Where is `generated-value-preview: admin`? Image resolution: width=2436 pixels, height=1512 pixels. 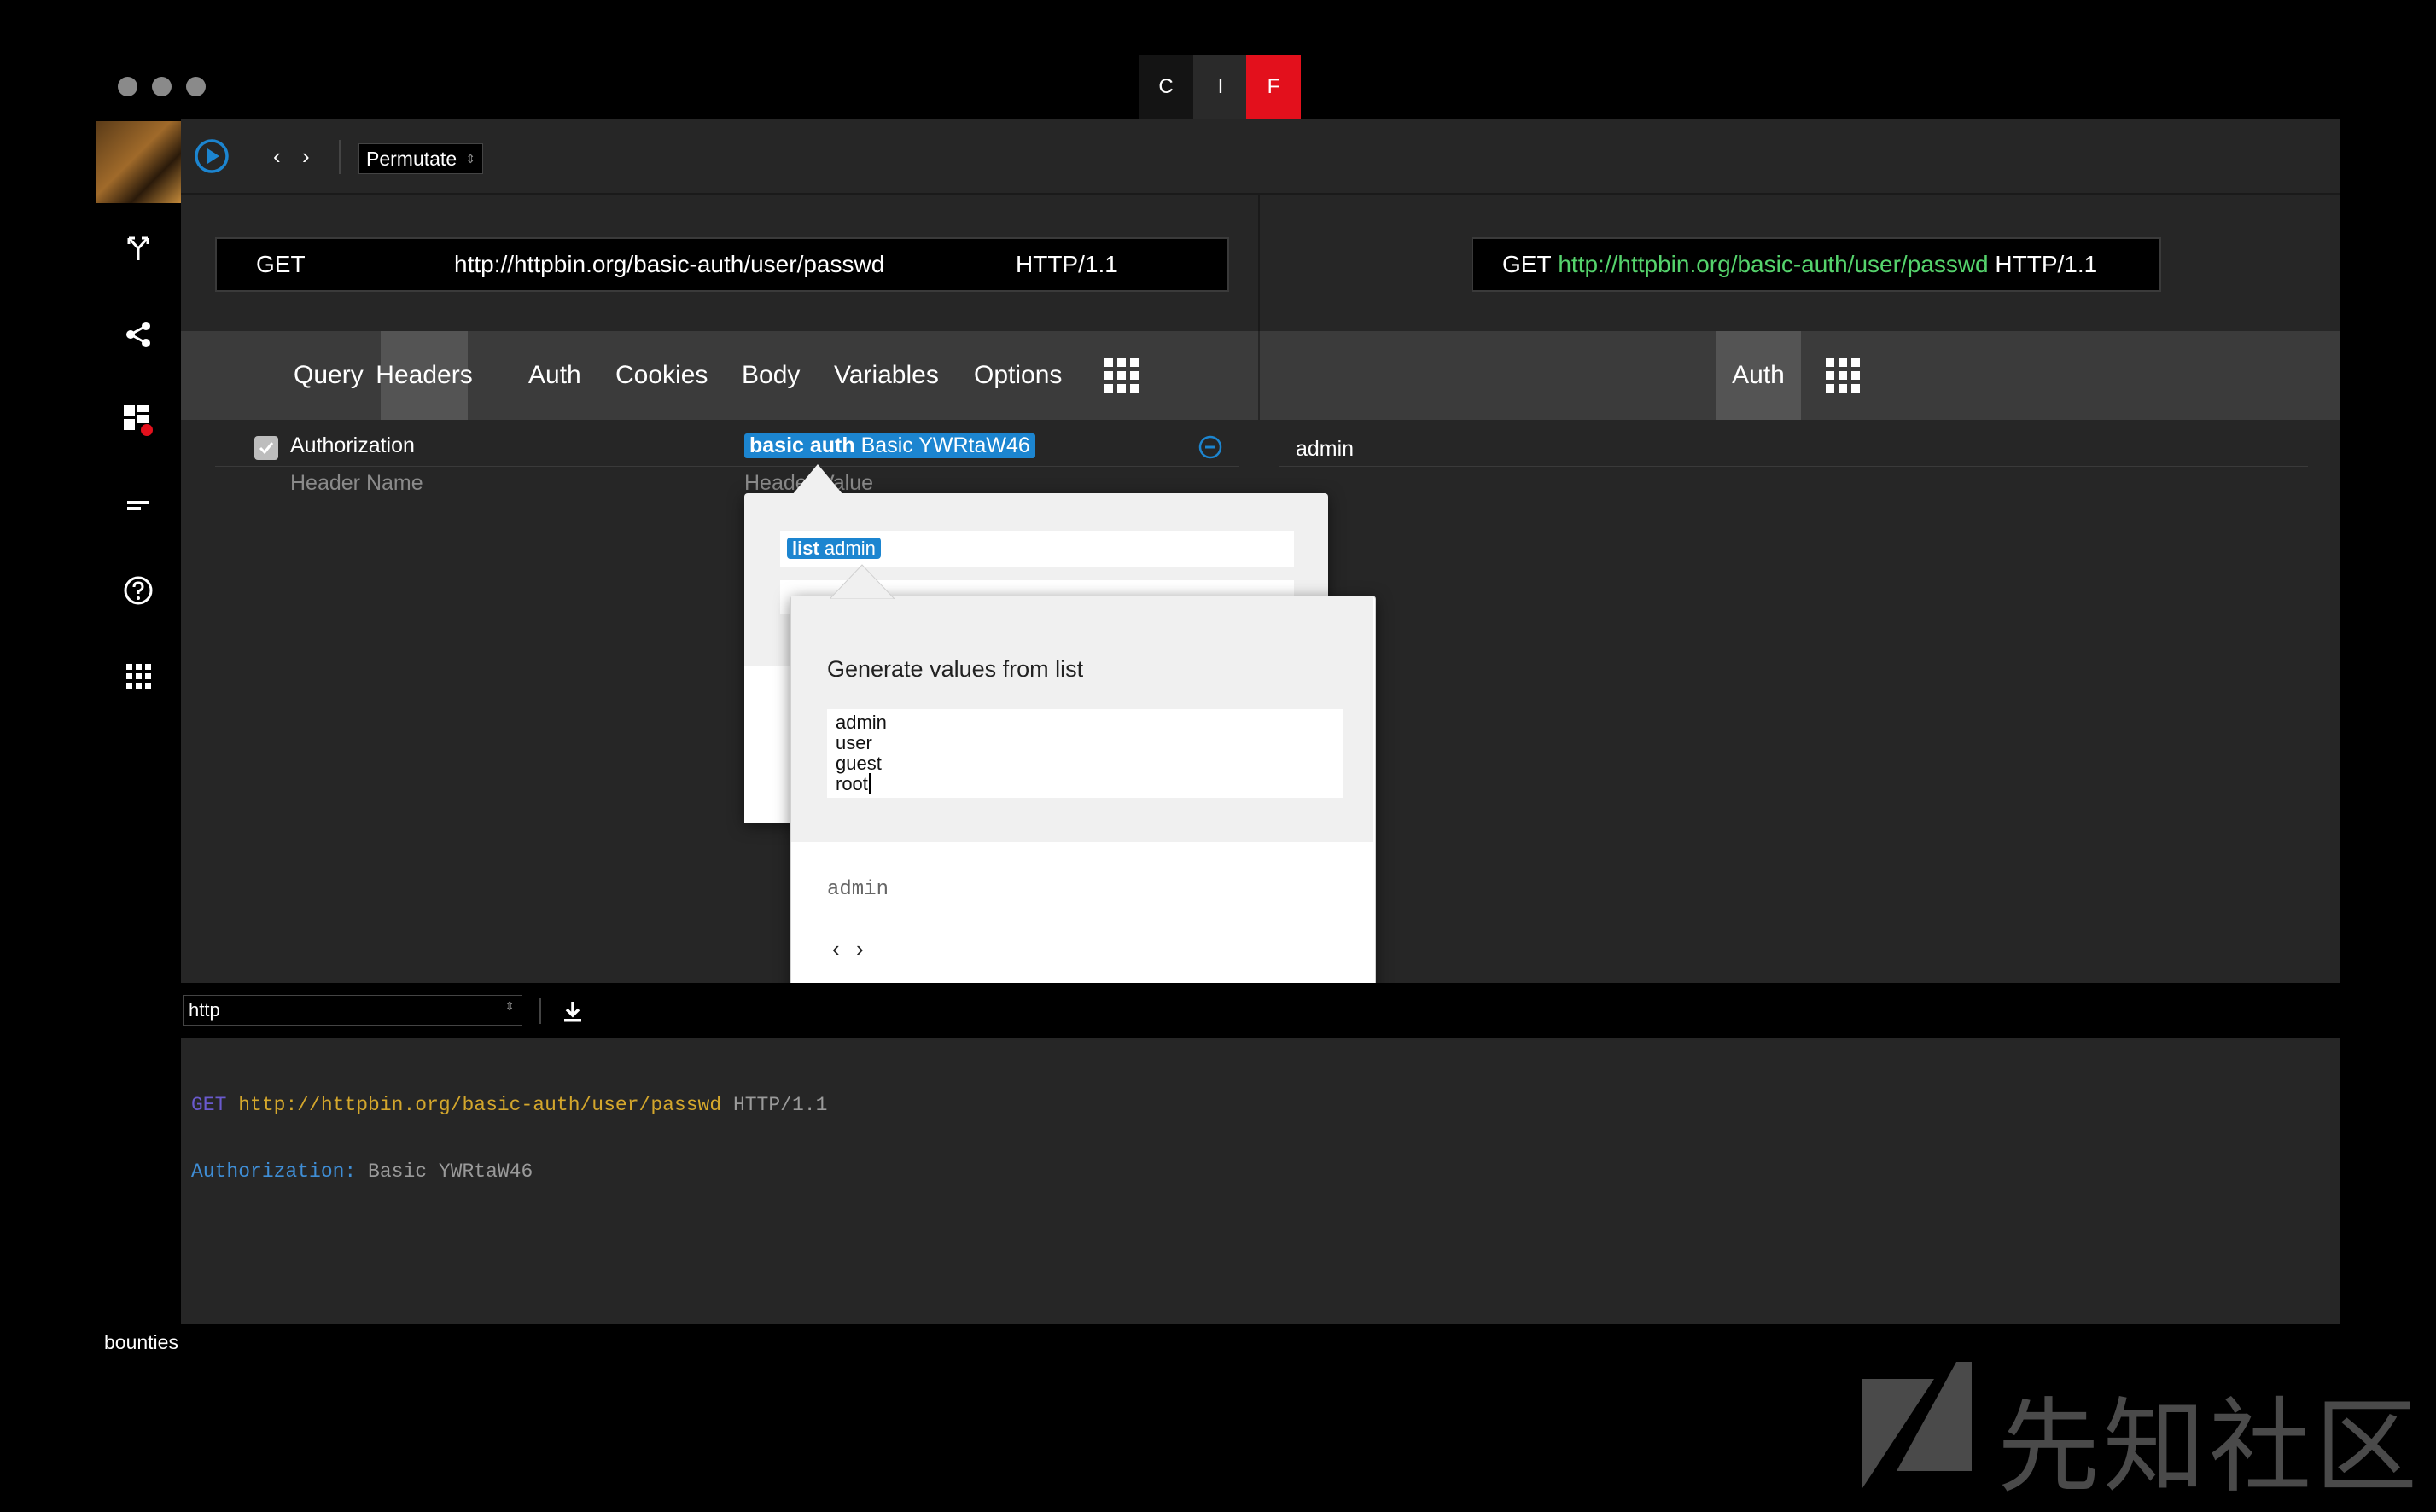 generated-value-preview: admin is located at coordinates (858, 889).